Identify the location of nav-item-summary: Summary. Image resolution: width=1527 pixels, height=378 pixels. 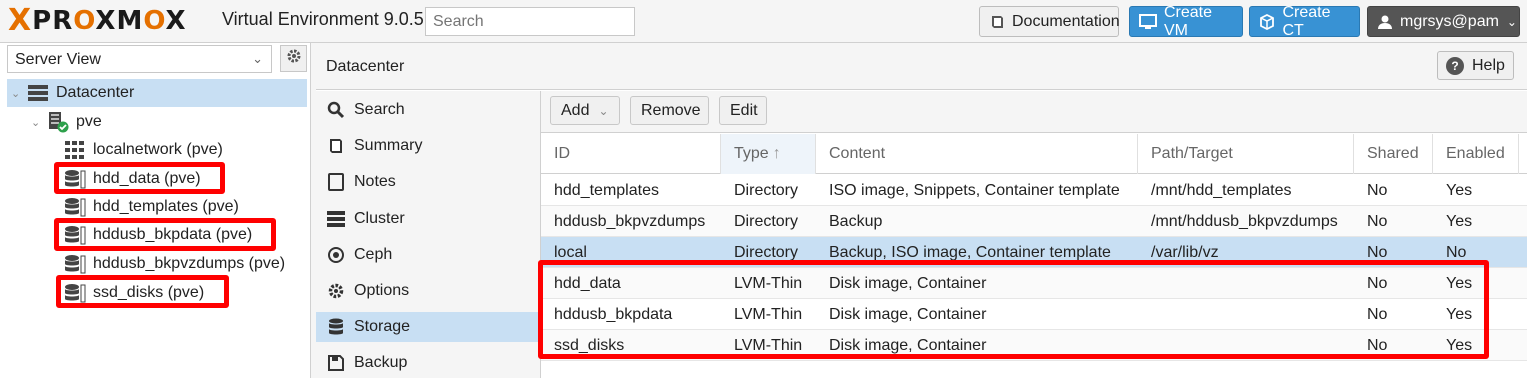
(428, 146).